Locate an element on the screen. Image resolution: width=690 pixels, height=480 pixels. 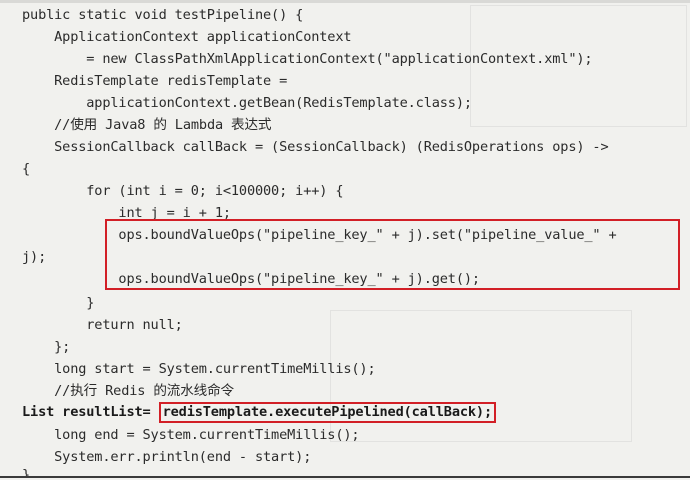
code-line: System.err.println(end - start); is located at coordinates (167, 457).